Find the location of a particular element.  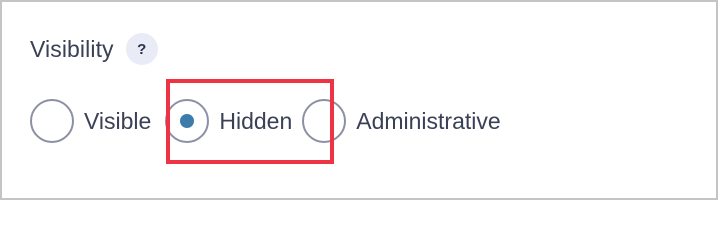

radio-option-hidden: Hidden is located at coordinates (231, 121).